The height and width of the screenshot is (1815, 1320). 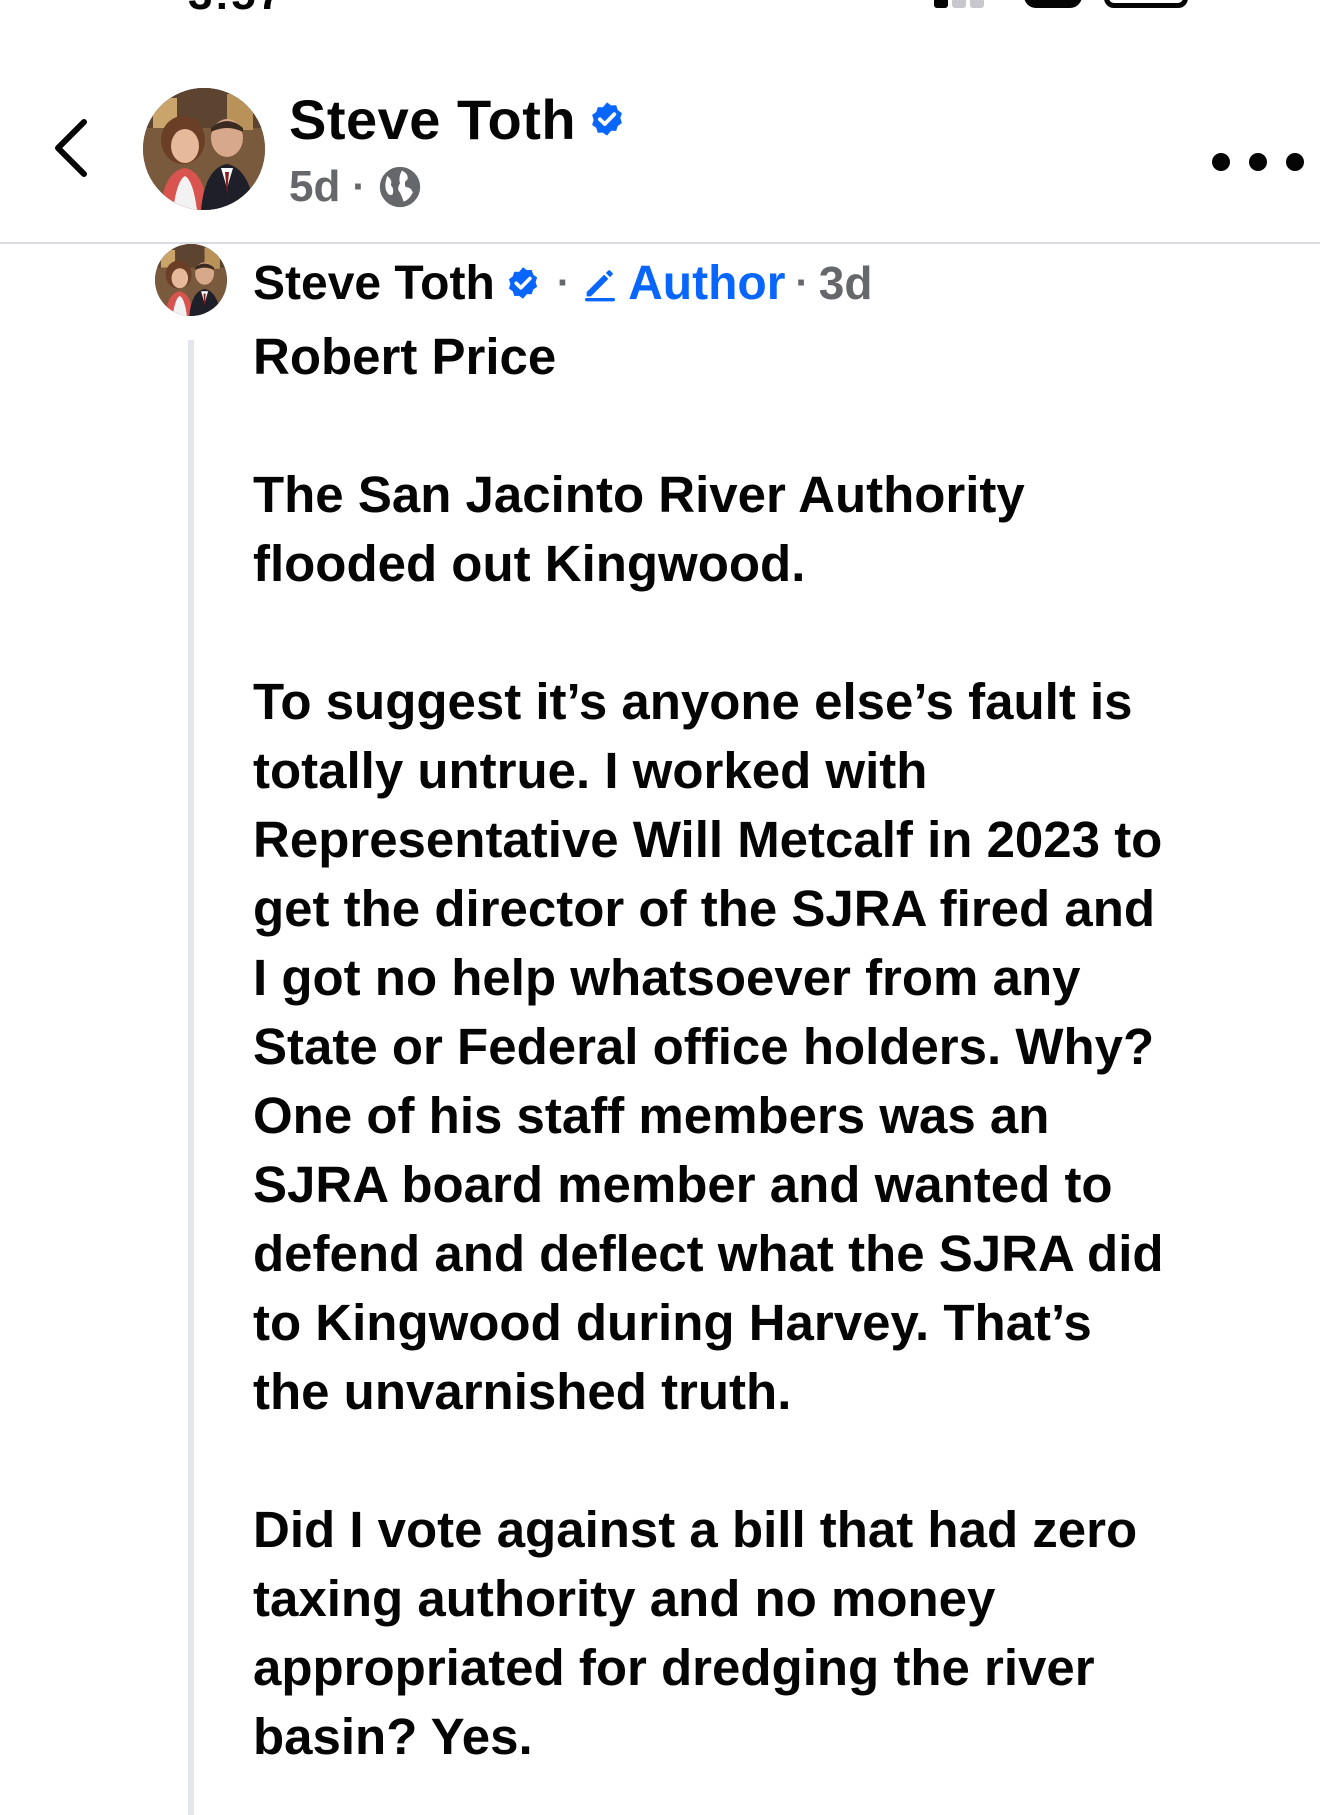 I want to click on post-meta: 5d ·, so click(x=355, y=187).